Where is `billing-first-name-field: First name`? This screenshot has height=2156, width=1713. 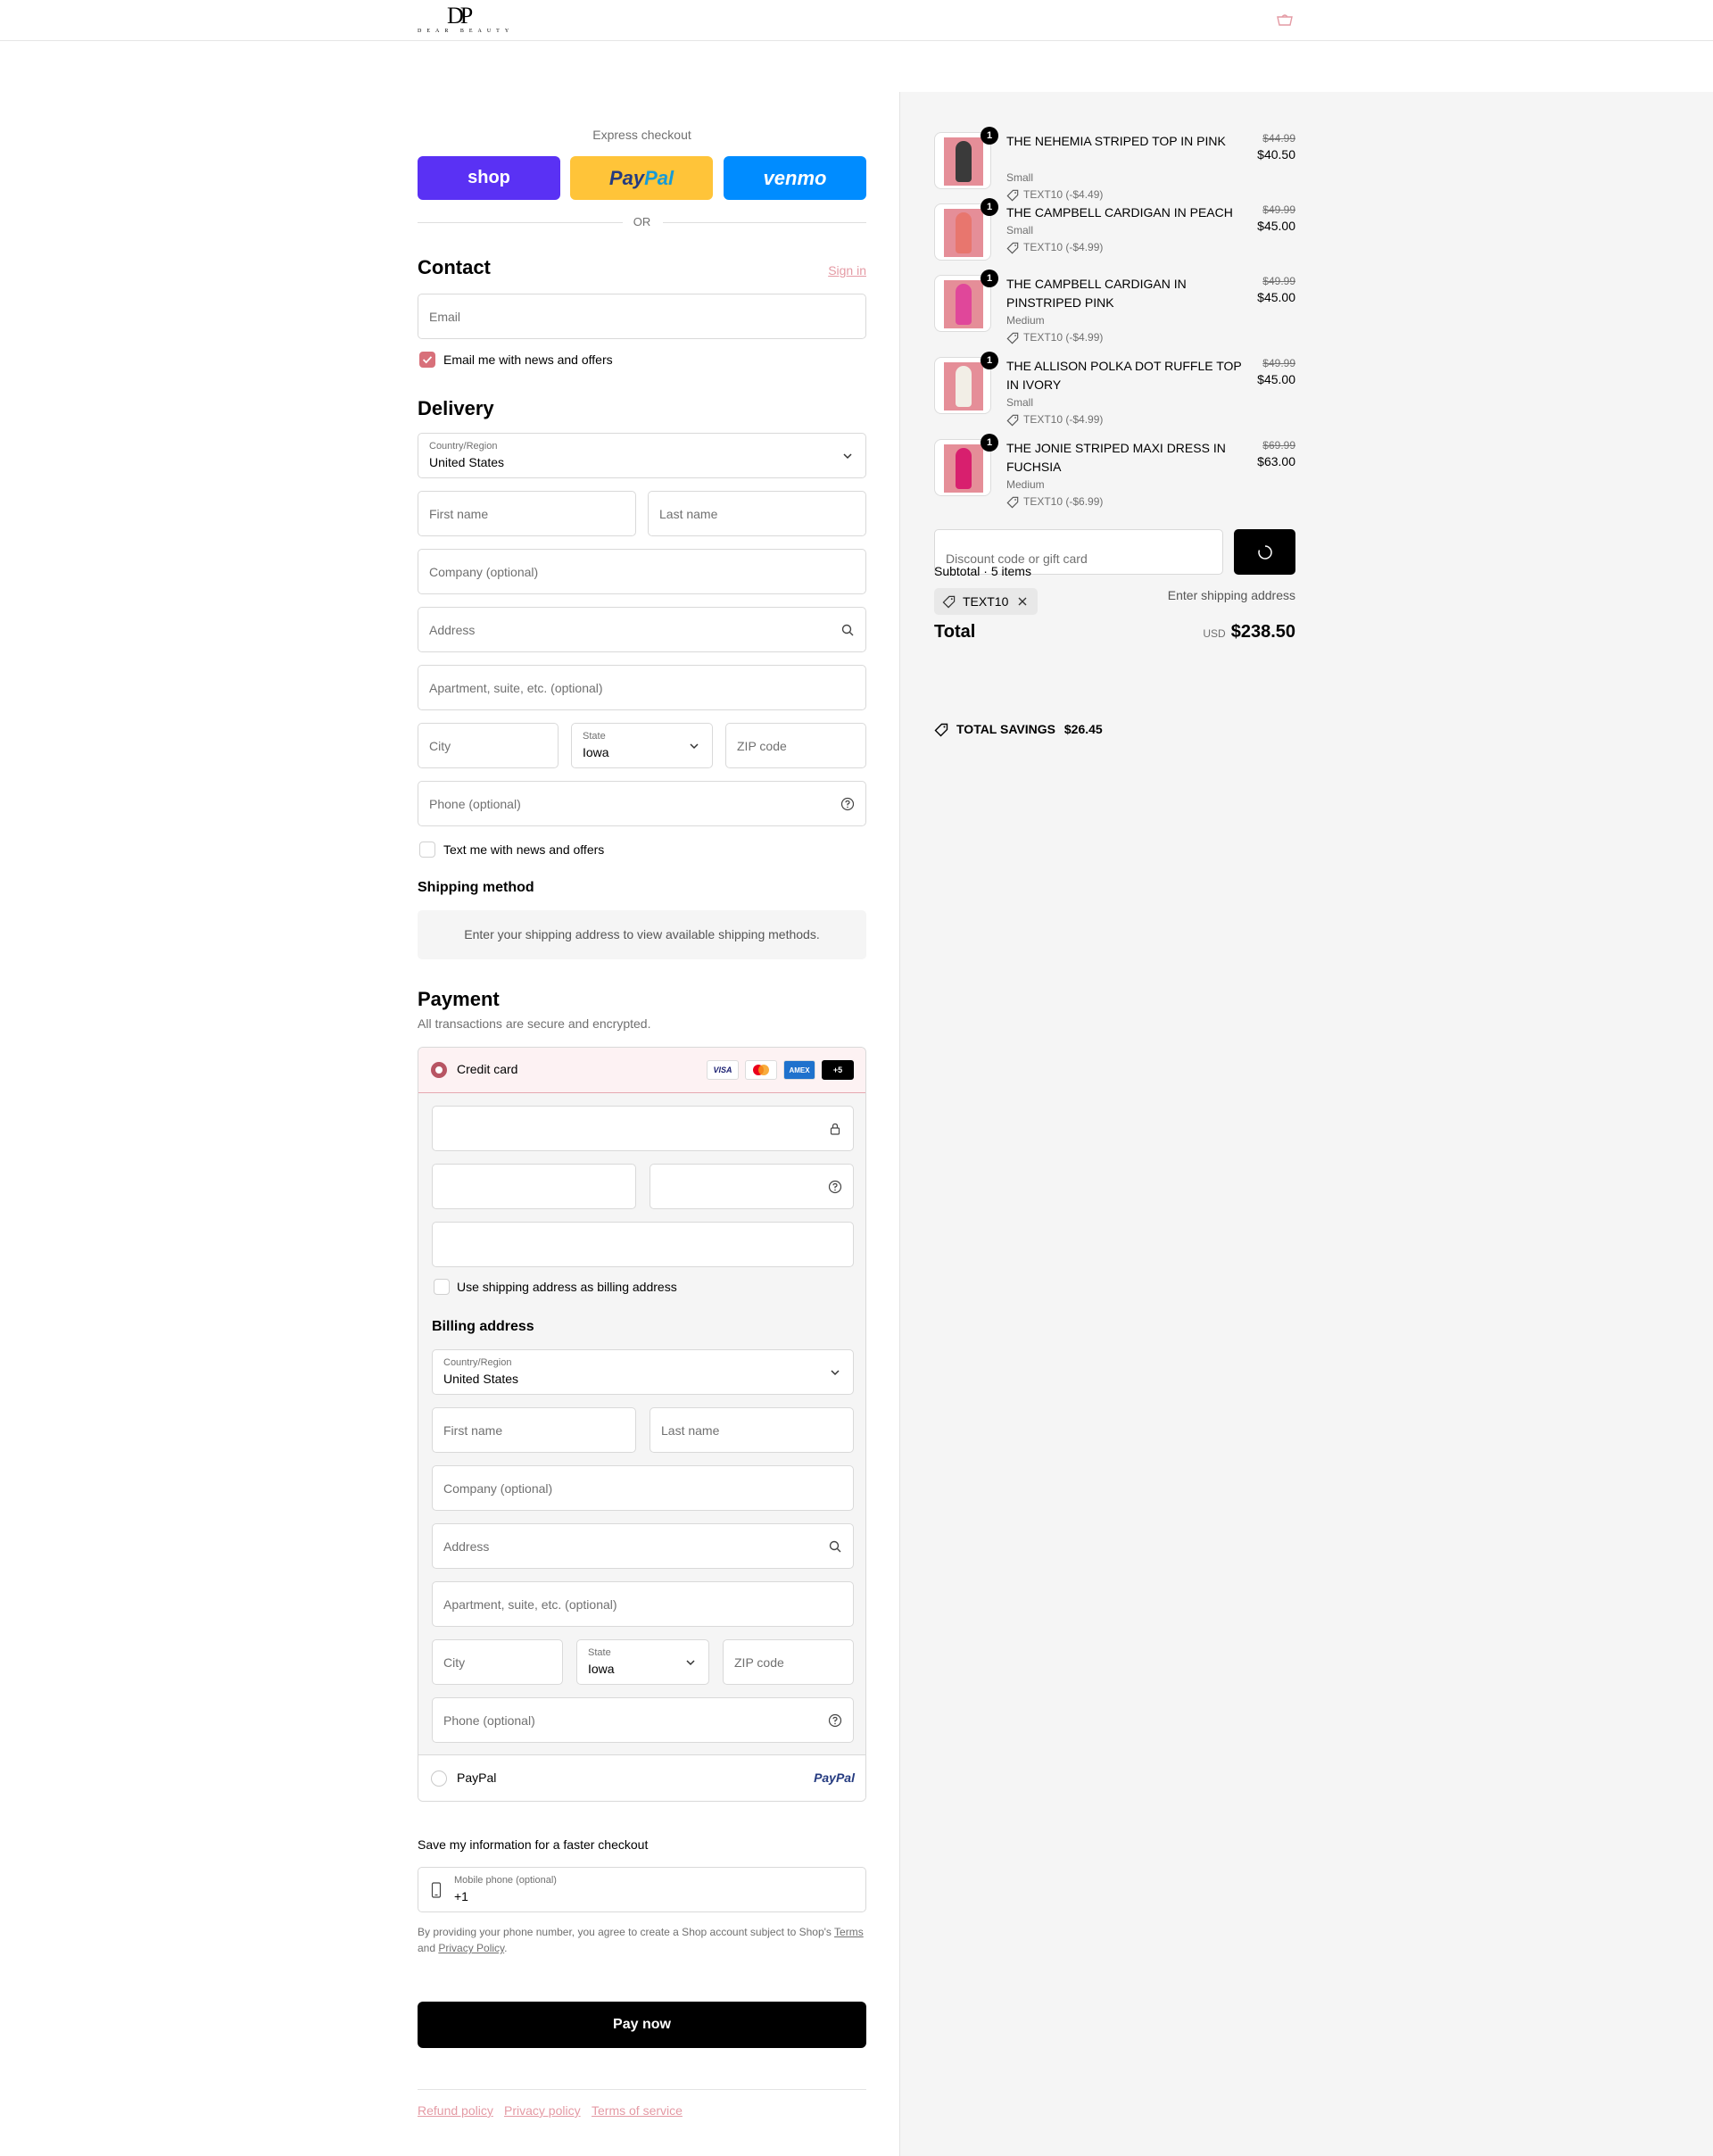 billing-first-name-field: First name is located at coordinates (534, 1430).